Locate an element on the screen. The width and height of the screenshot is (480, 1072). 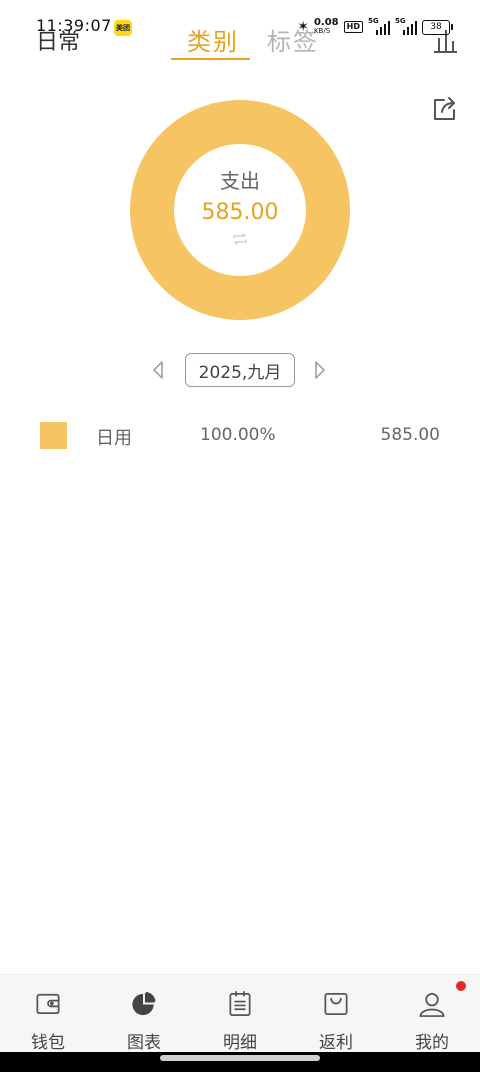
bottom-nav: 钱包 图表 明细 返利 我的 is located at coordinates (240, 1013).